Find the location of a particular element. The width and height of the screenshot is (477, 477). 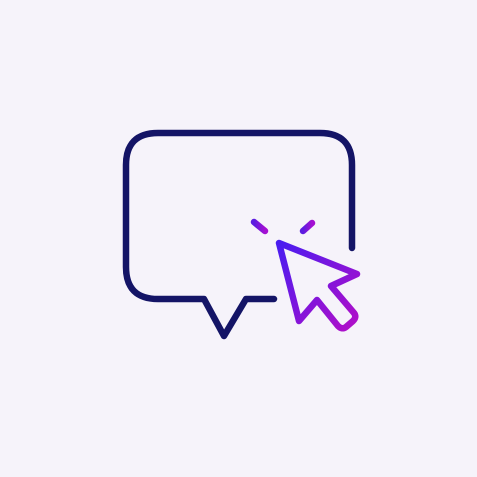

spark-left-icon is located at coordinates (259, 226).